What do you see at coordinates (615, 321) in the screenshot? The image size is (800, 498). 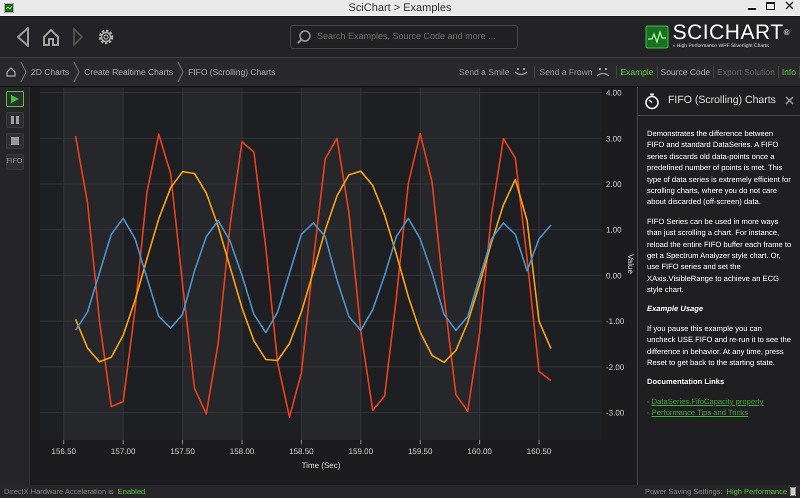 I see `axis-tick-label: -1.00` at bounding box center [615, 321].